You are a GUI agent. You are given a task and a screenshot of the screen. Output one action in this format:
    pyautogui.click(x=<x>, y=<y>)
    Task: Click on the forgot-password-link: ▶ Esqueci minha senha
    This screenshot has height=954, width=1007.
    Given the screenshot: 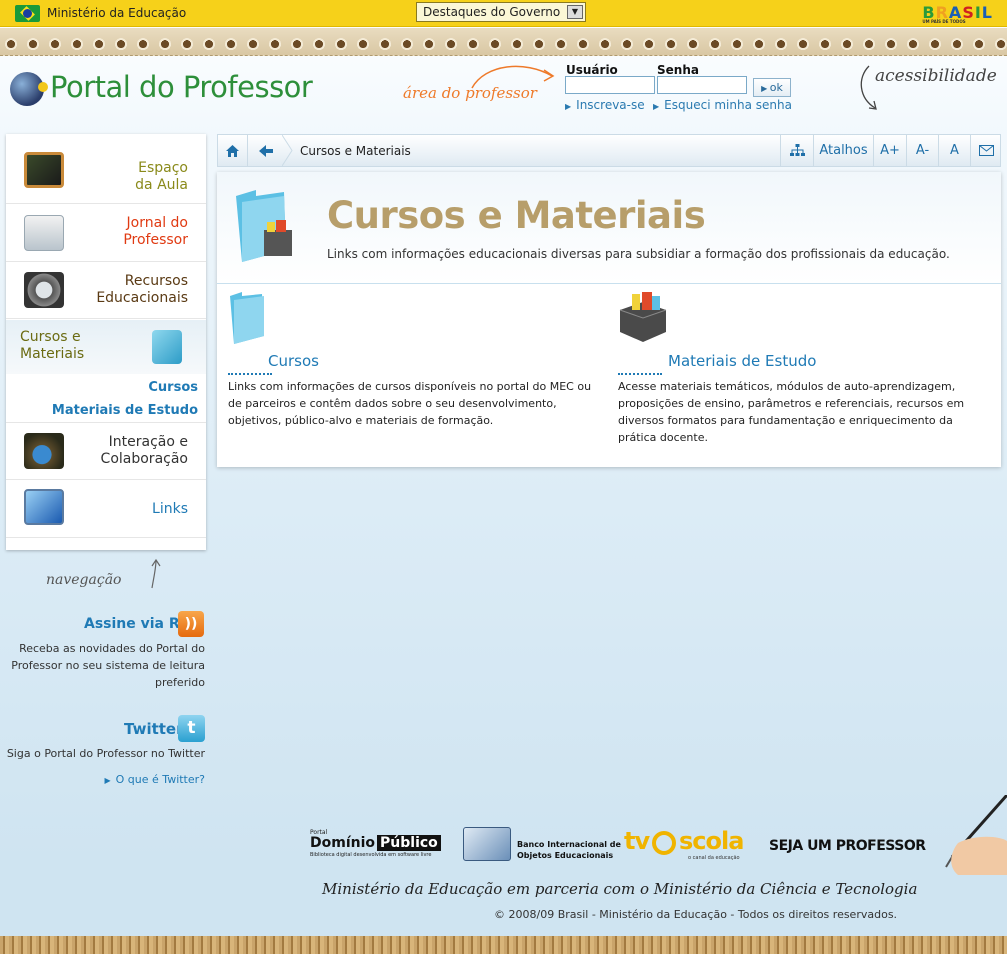 What is the action you would take?
    pyautogui.click(x=722, y=105)
    